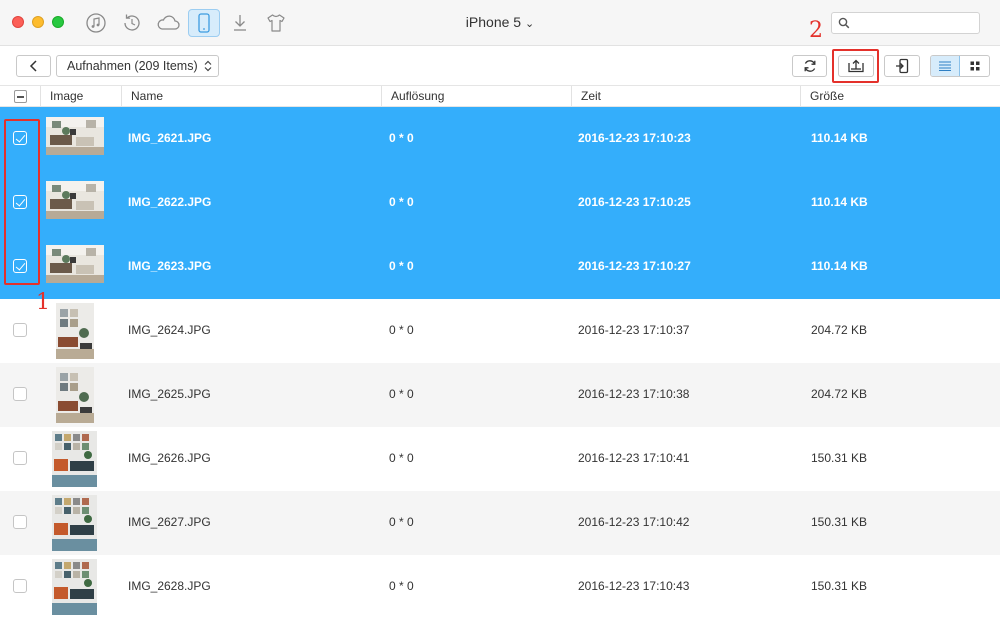 The height and width of the screenshot is (620, 1000). I want to click on back-icon, so click(33, 66).